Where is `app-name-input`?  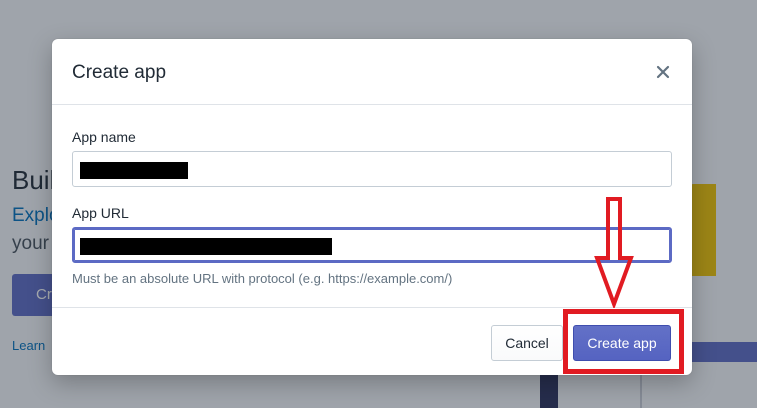 app-name-input is located at coordinates (372, 169).